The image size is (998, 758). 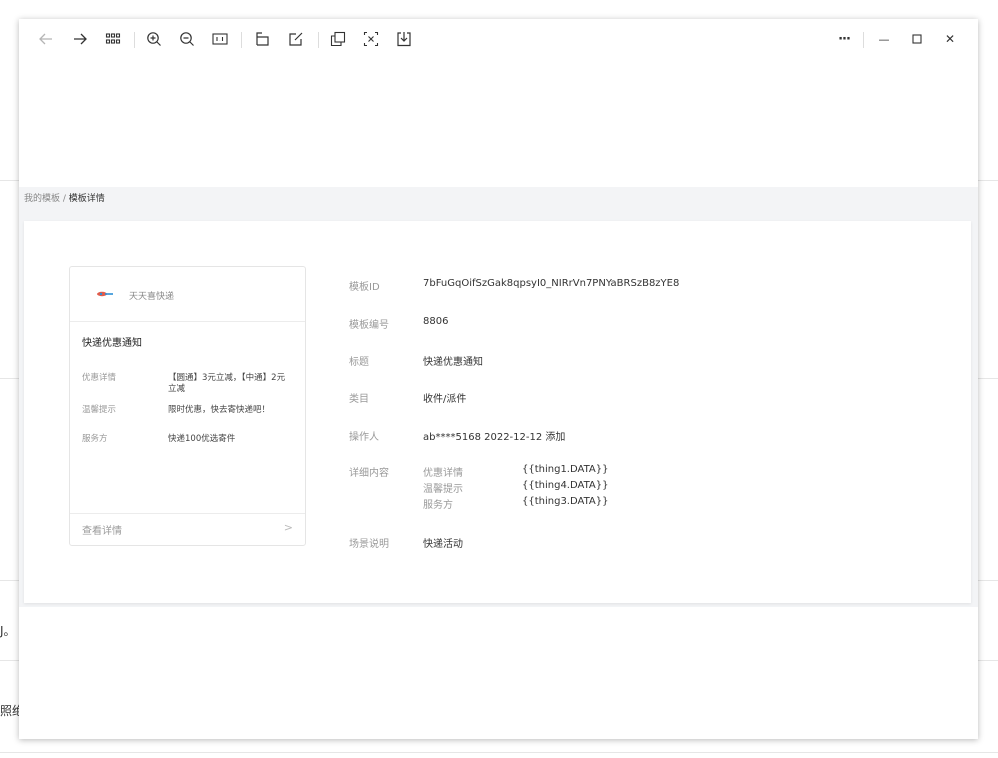 I want to click on arrow-right-icon, so click(x=80, y=39).